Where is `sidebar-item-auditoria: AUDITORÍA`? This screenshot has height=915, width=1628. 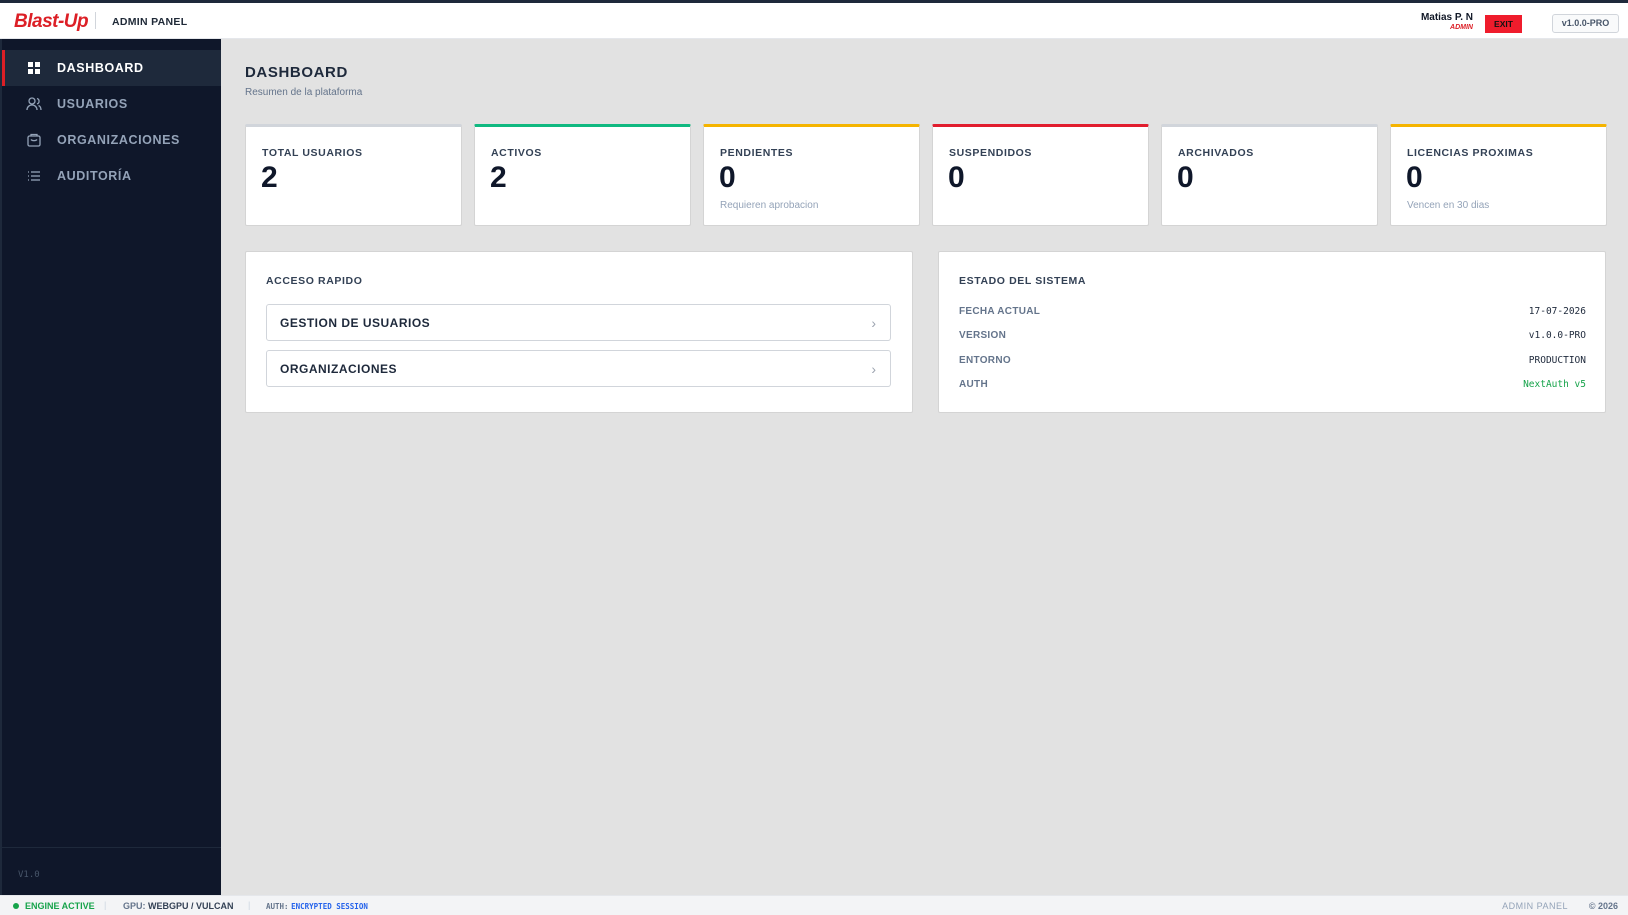
sidebar-item-auditoria: AUDITORÍA is located at coordinates (111, 176).